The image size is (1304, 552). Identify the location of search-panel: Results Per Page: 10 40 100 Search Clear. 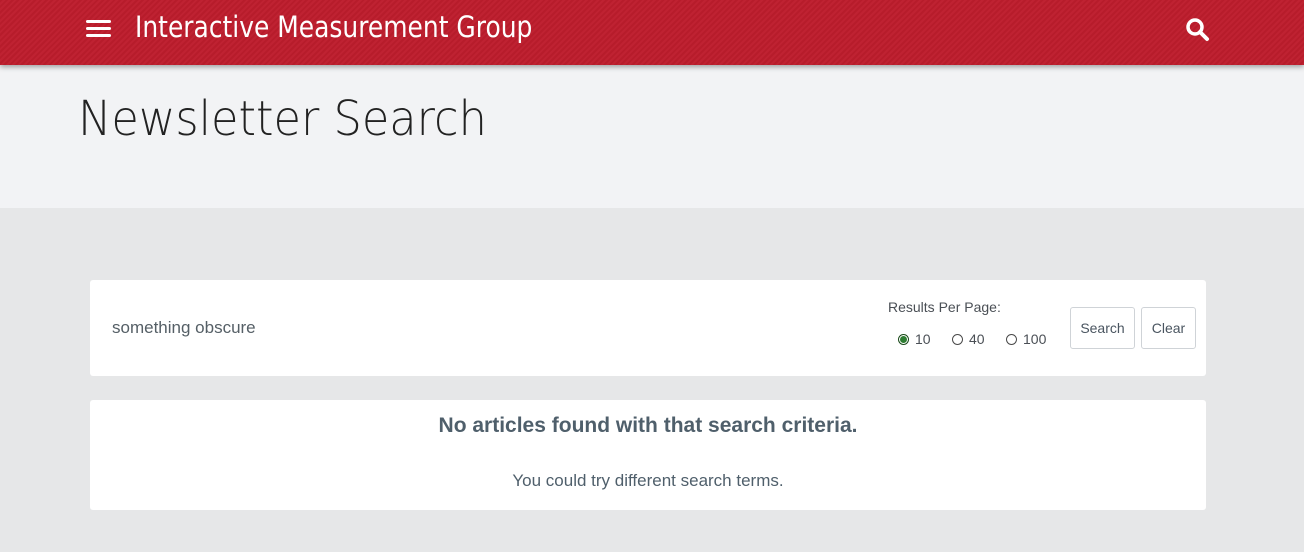
(648, 328).